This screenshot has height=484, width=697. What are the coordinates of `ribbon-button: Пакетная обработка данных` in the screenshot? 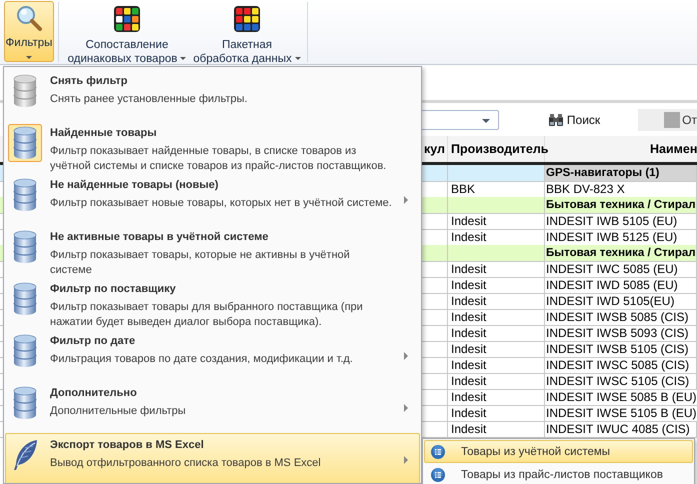 It's located at (247, 31).